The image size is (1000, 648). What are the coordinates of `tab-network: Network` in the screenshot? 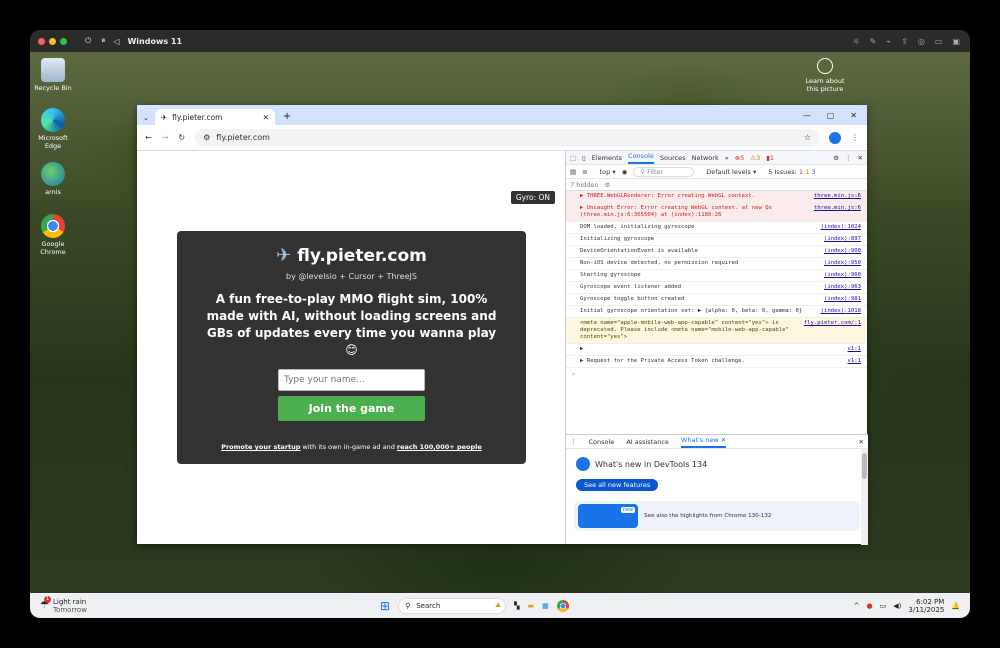 It's located at (705, 158).